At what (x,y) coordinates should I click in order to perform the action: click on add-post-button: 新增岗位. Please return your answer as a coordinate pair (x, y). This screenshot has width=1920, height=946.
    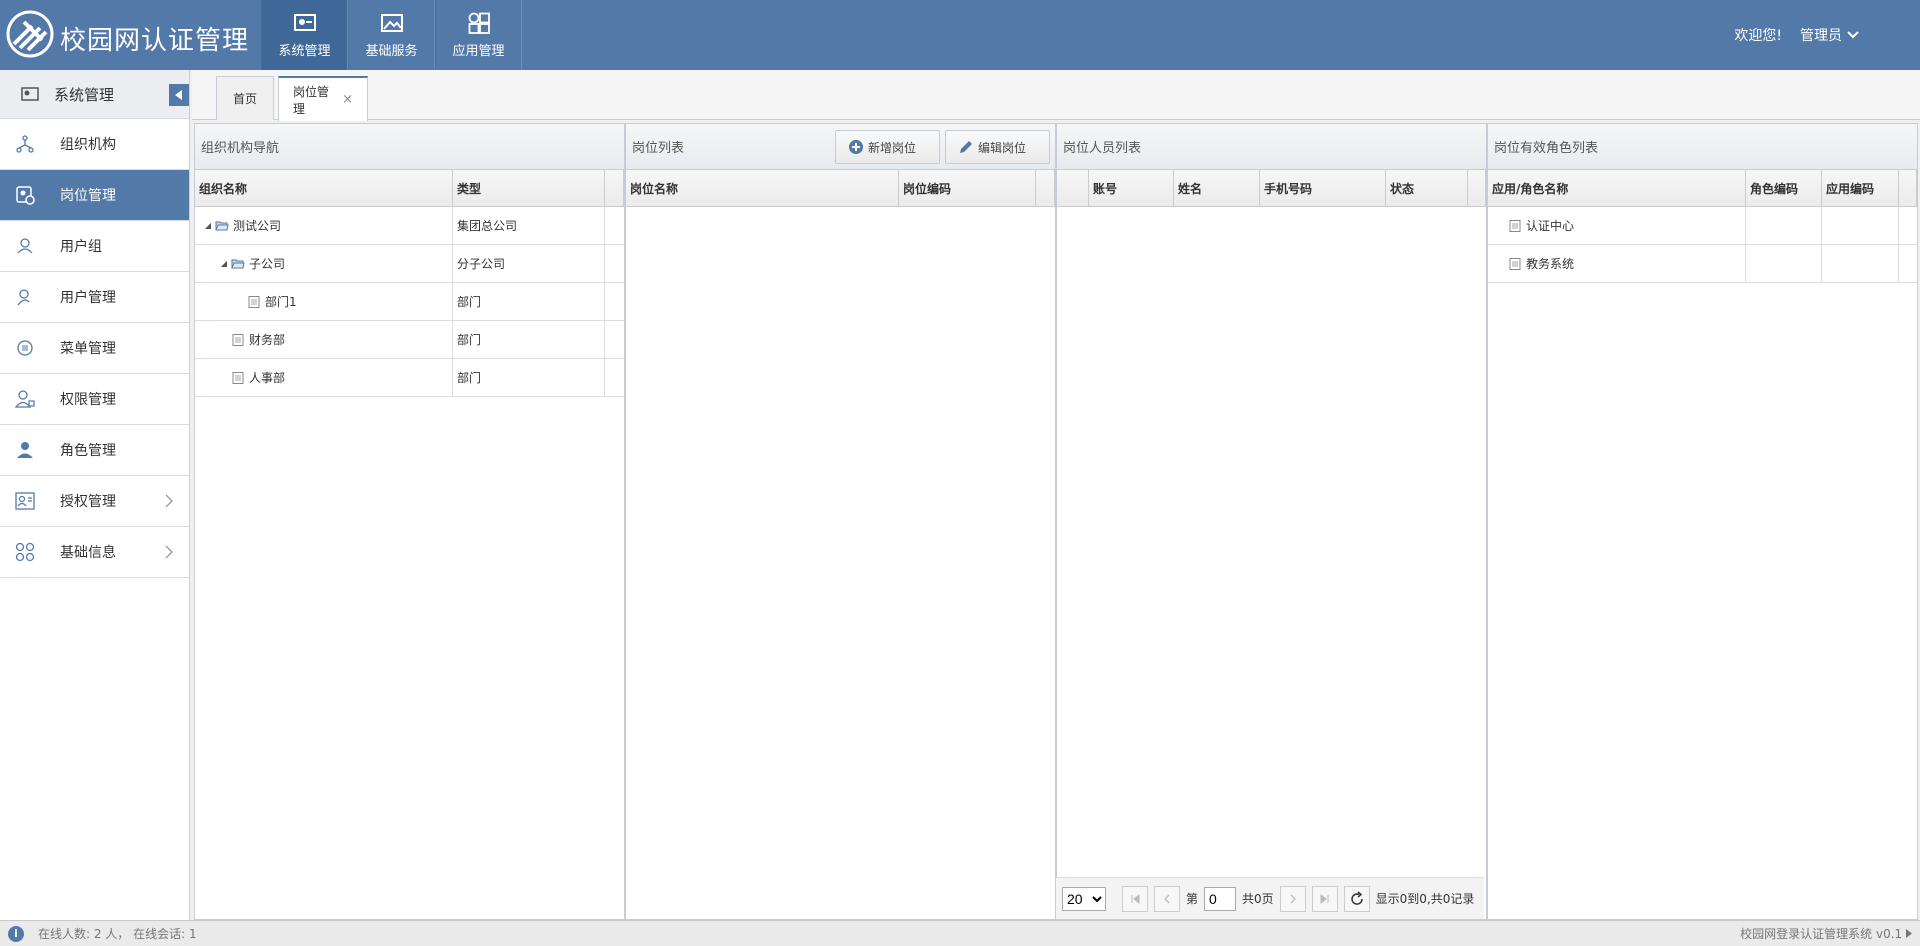
    Looking at the image, I should click on (887, 147).